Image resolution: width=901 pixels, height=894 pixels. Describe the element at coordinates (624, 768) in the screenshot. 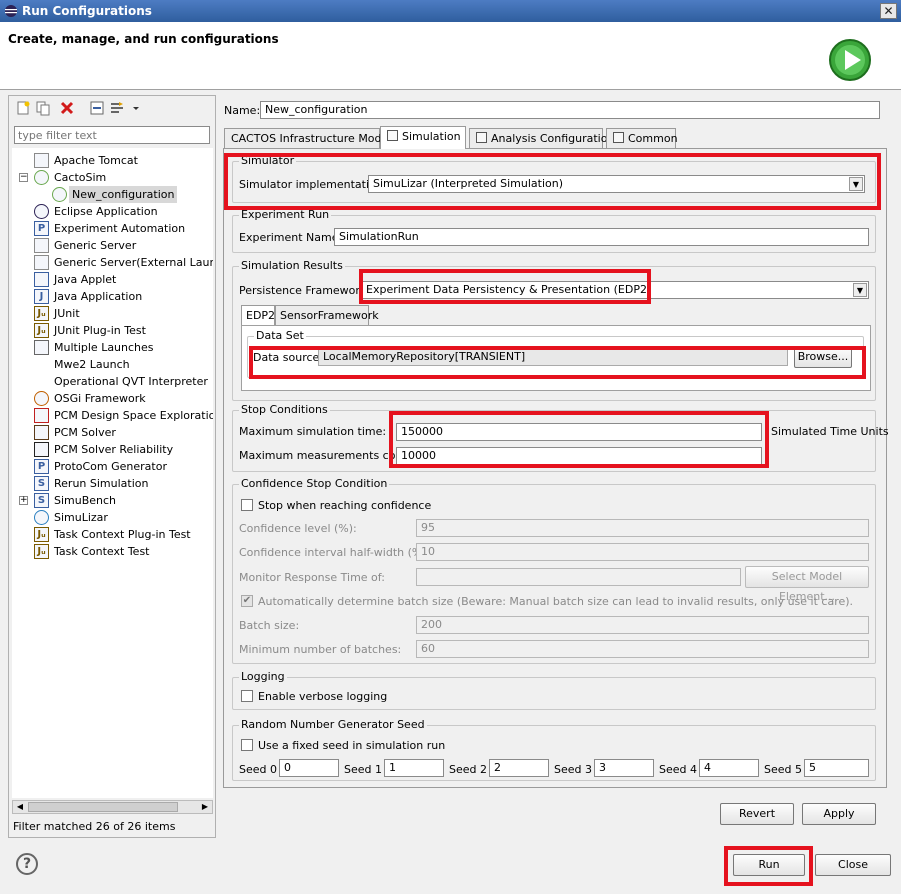

I see `seed-3-input: 3` at that location.